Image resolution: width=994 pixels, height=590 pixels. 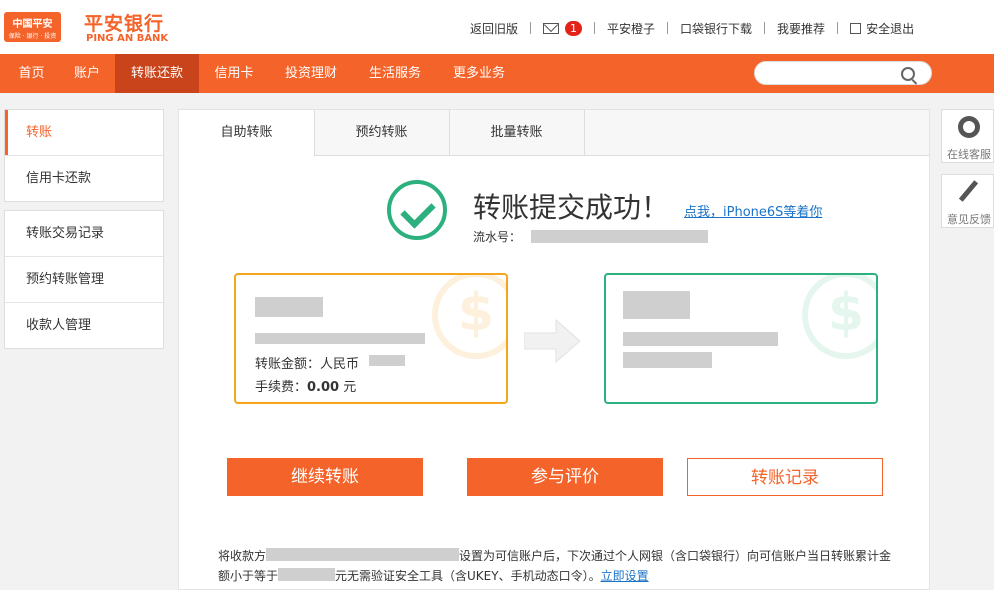 I want to click on transfer-records-button: 转账记录, so click(x=785, y=477).